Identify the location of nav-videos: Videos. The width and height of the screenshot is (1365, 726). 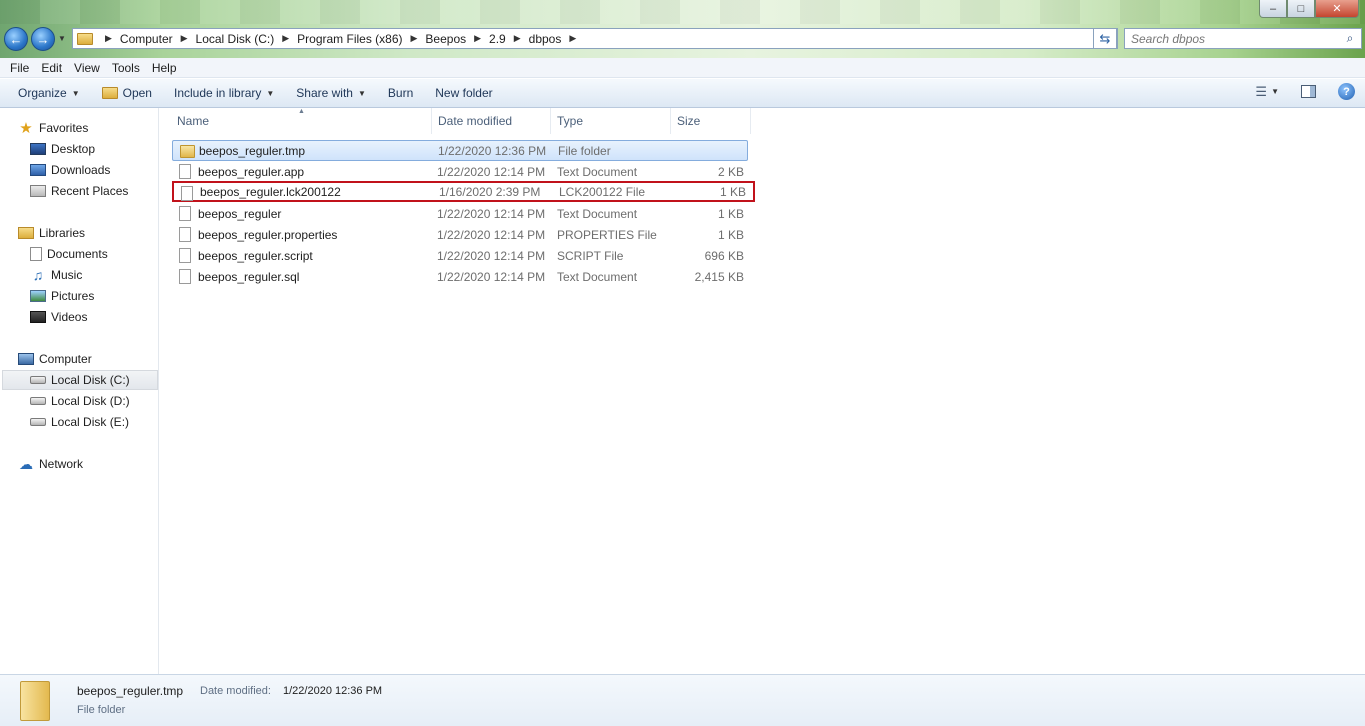
(58, 317).